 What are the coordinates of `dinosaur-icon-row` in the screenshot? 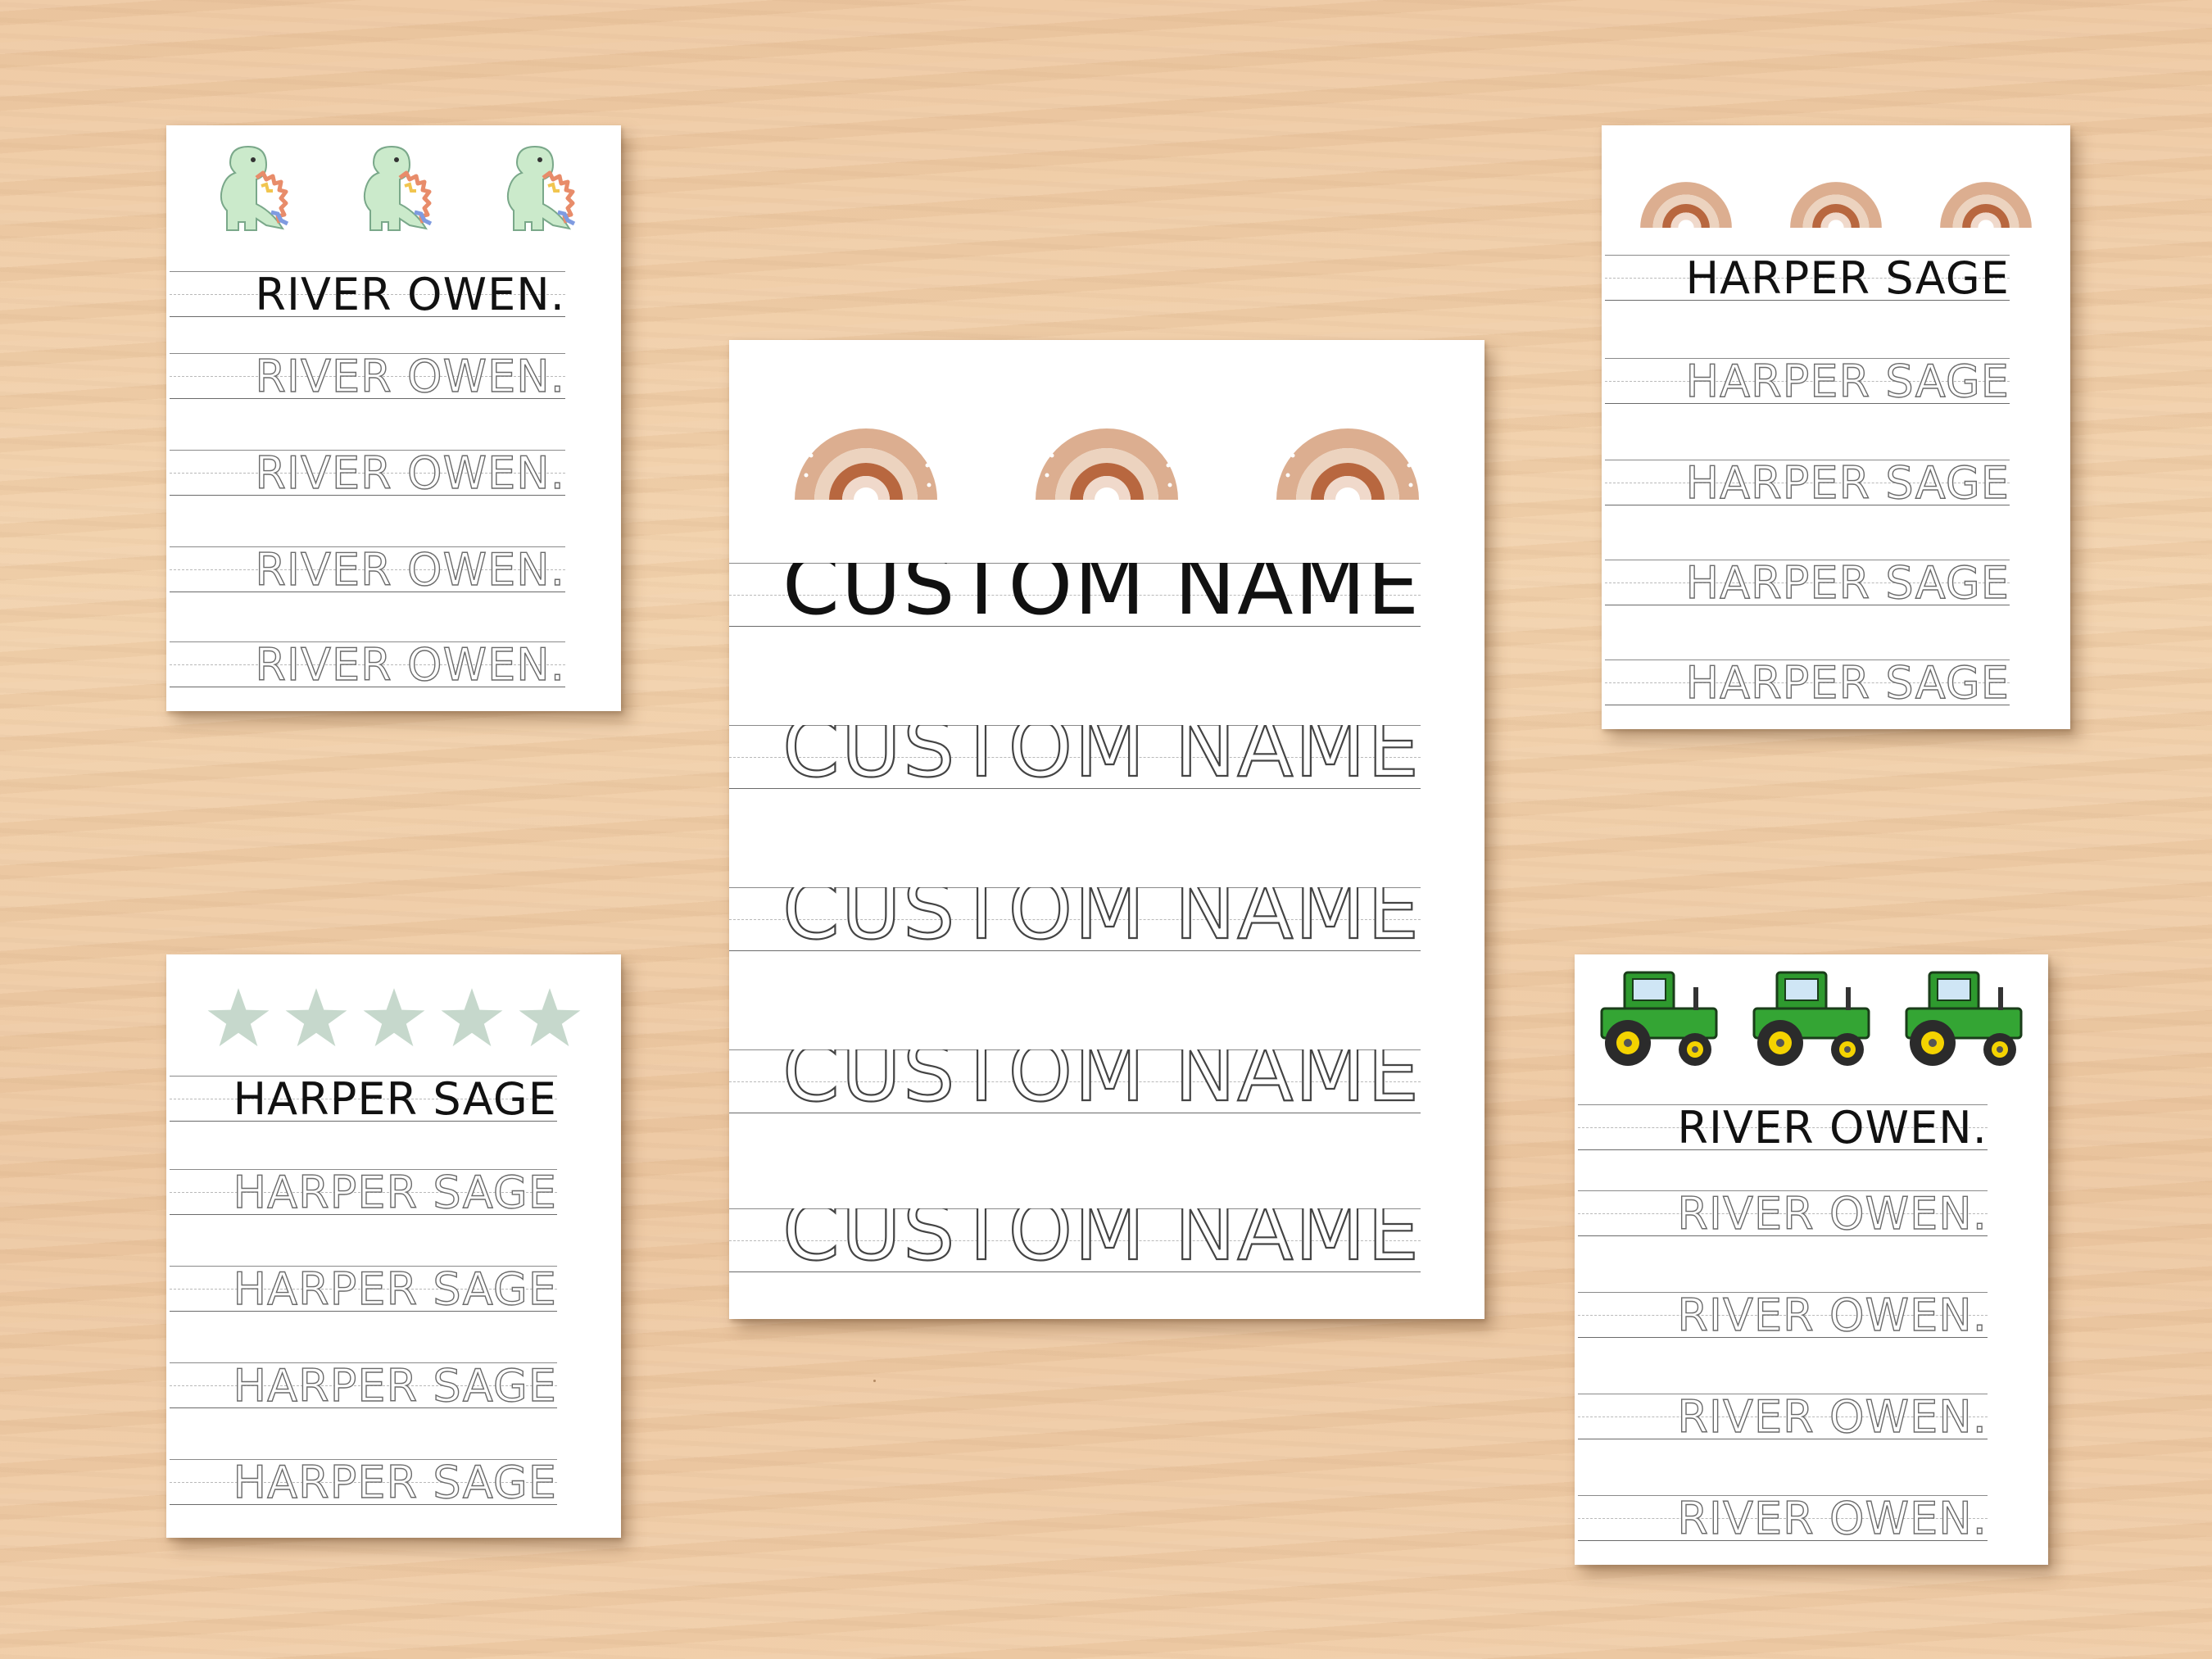 It's located at (393, 189).